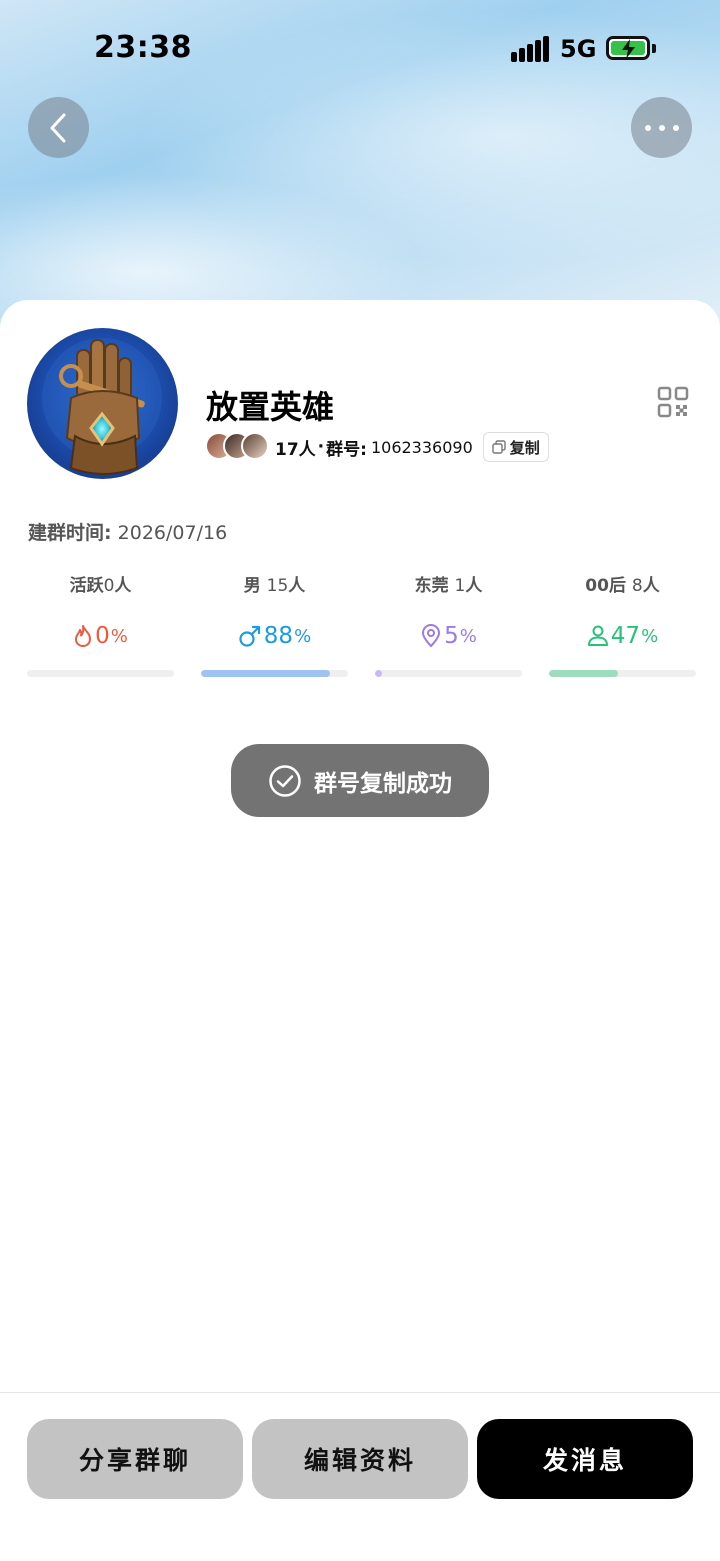  Describe the element at coordinates (524, 447) in the screenshot. I see `copy-label: 复制` at that location.